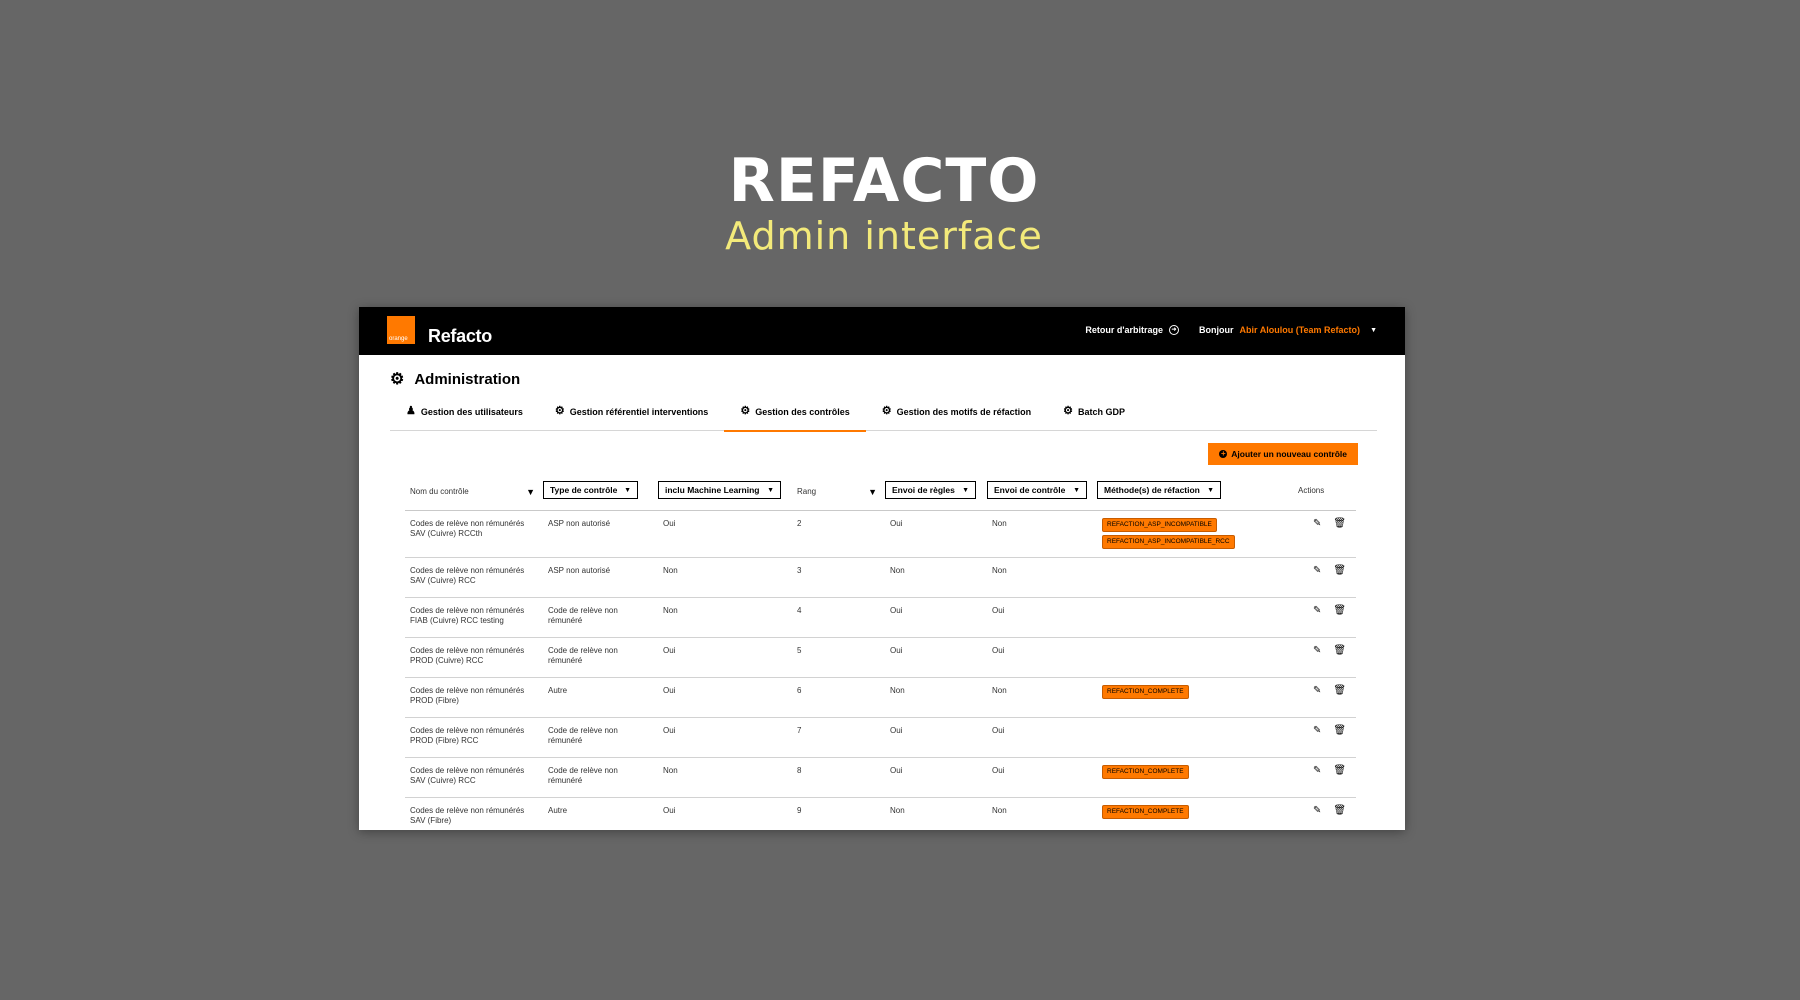 The image size is (1800, 1000). Describe the element at coordinates (1168, 542) in the screenshot. I see `refaction-badge: REFACTION_ASP_INCOMPATIBLE_RCC` at that location.